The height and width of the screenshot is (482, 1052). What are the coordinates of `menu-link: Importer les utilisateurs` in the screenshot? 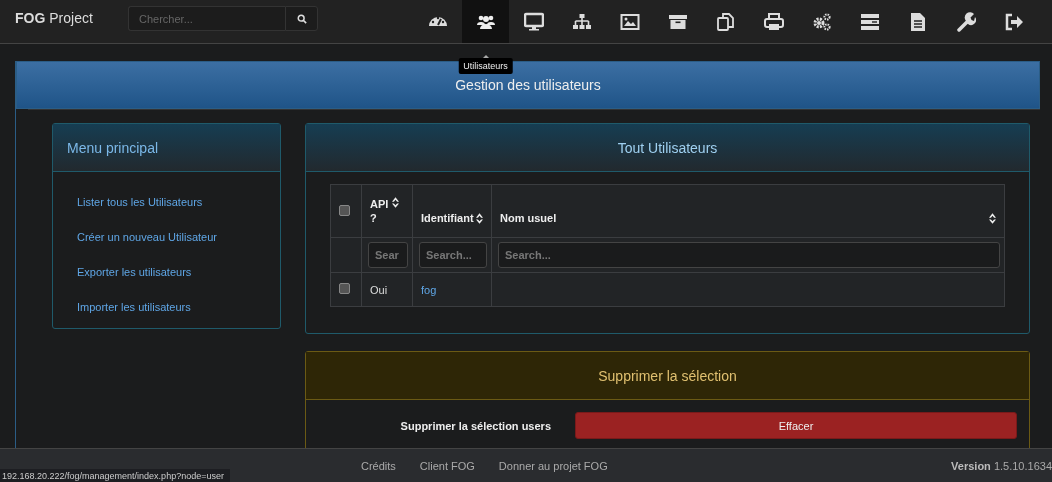 It's located at (134, 307).